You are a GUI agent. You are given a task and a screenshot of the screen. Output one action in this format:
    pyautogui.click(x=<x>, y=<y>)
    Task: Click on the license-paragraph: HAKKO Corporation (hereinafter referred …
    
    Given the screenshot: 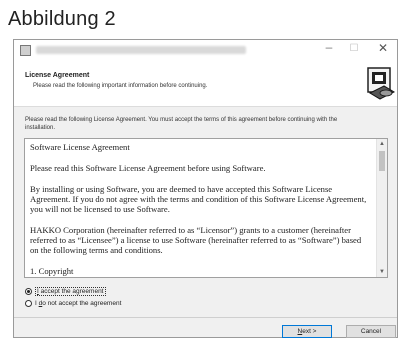 What is the action you would take?
    pyautogui.click(x=196, y=240)
    